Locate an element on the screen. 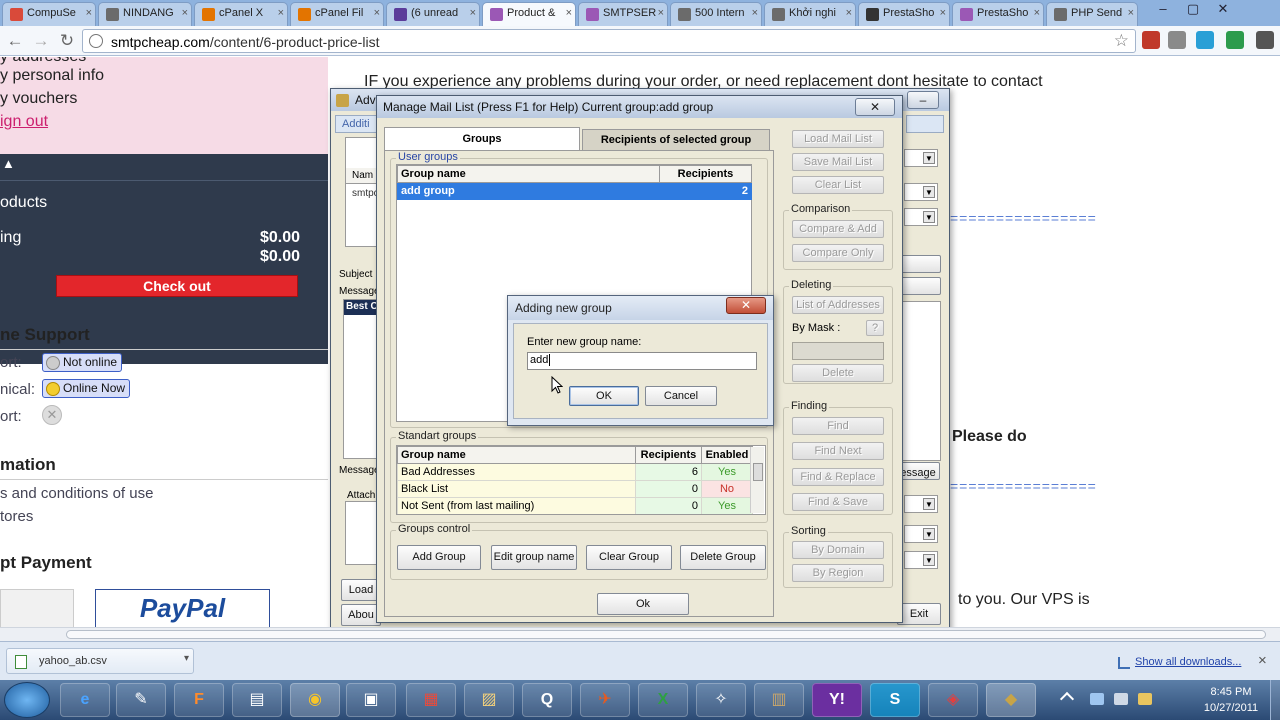  taskbar-app-excel: X is located at coordinates (663, 700).